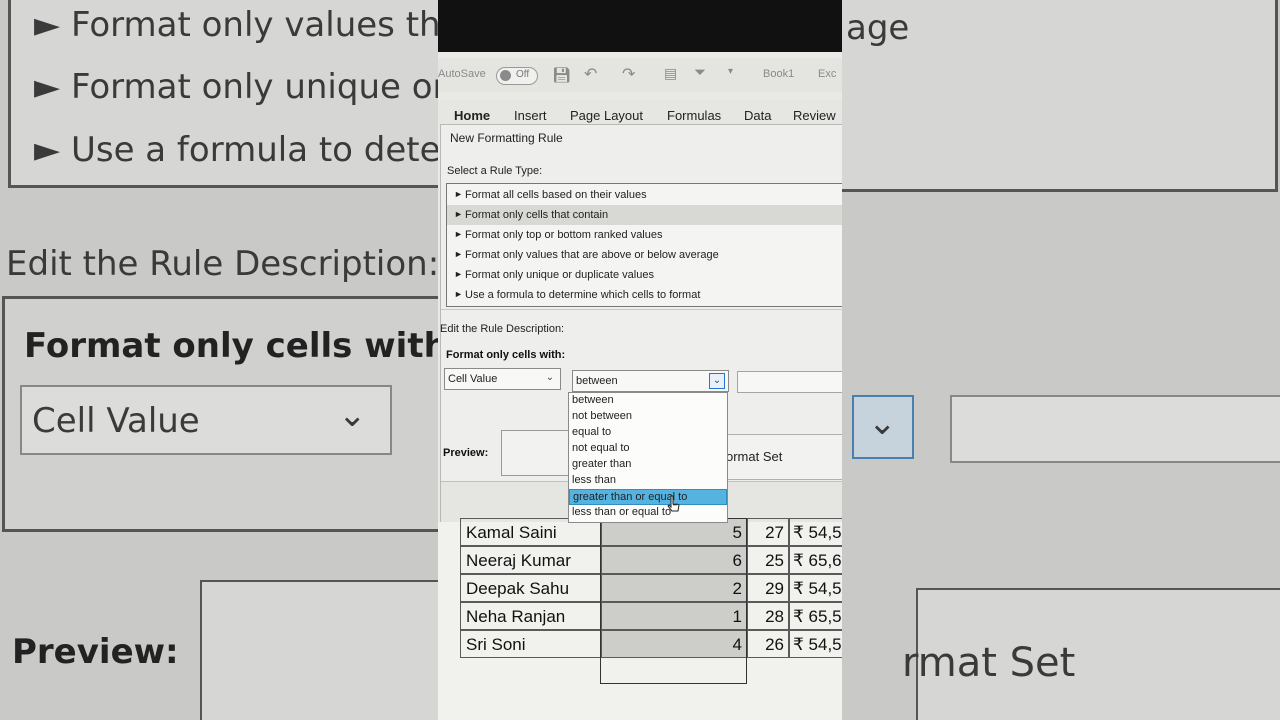  What do you see at coordinates (644, 215) in the screenshot?
I see `rule-type-item-selected: ► Format only cells that contain` at bounding box center [644, 215].